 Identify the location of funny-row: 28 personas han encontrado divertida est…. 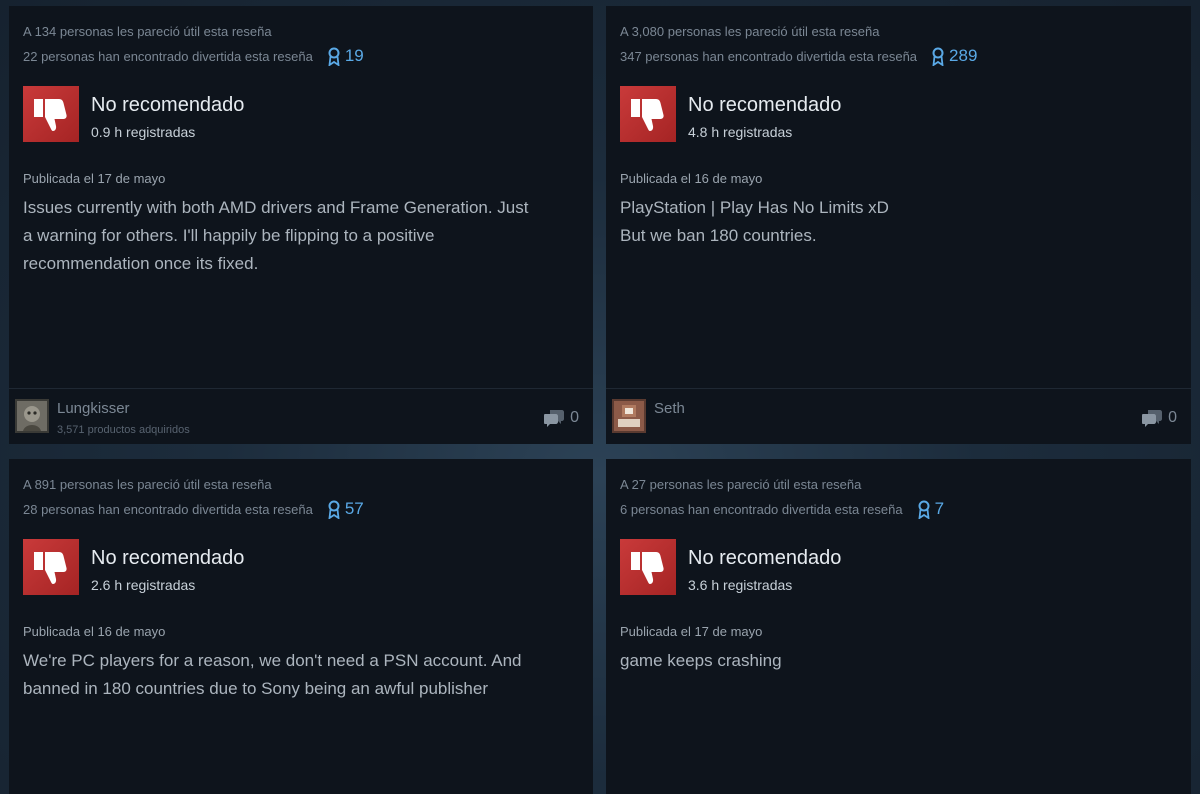
(193, 509).